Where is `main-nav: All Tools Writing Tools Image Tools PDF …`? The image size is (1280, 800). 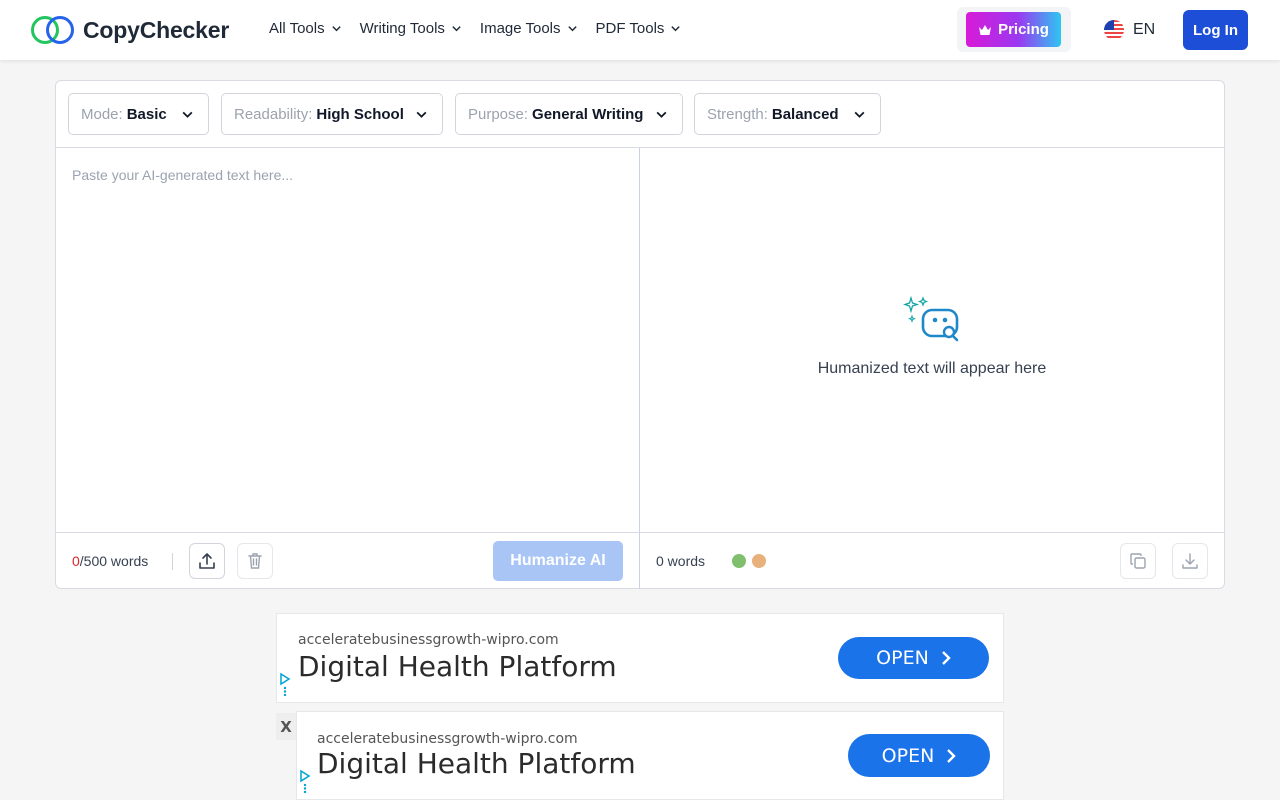 main-nav: All Tools Writing Tools Image Tools PDF … is located at coordinates (484, 28).